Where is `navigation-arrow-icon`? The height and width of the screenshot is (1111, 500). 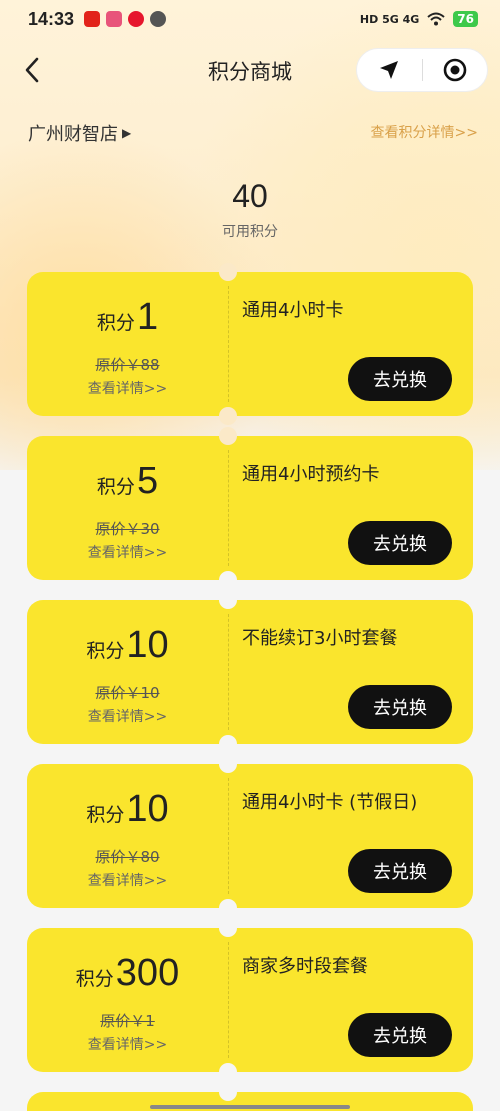
navigation-arrow-icon is located at coordinates (389, 70).